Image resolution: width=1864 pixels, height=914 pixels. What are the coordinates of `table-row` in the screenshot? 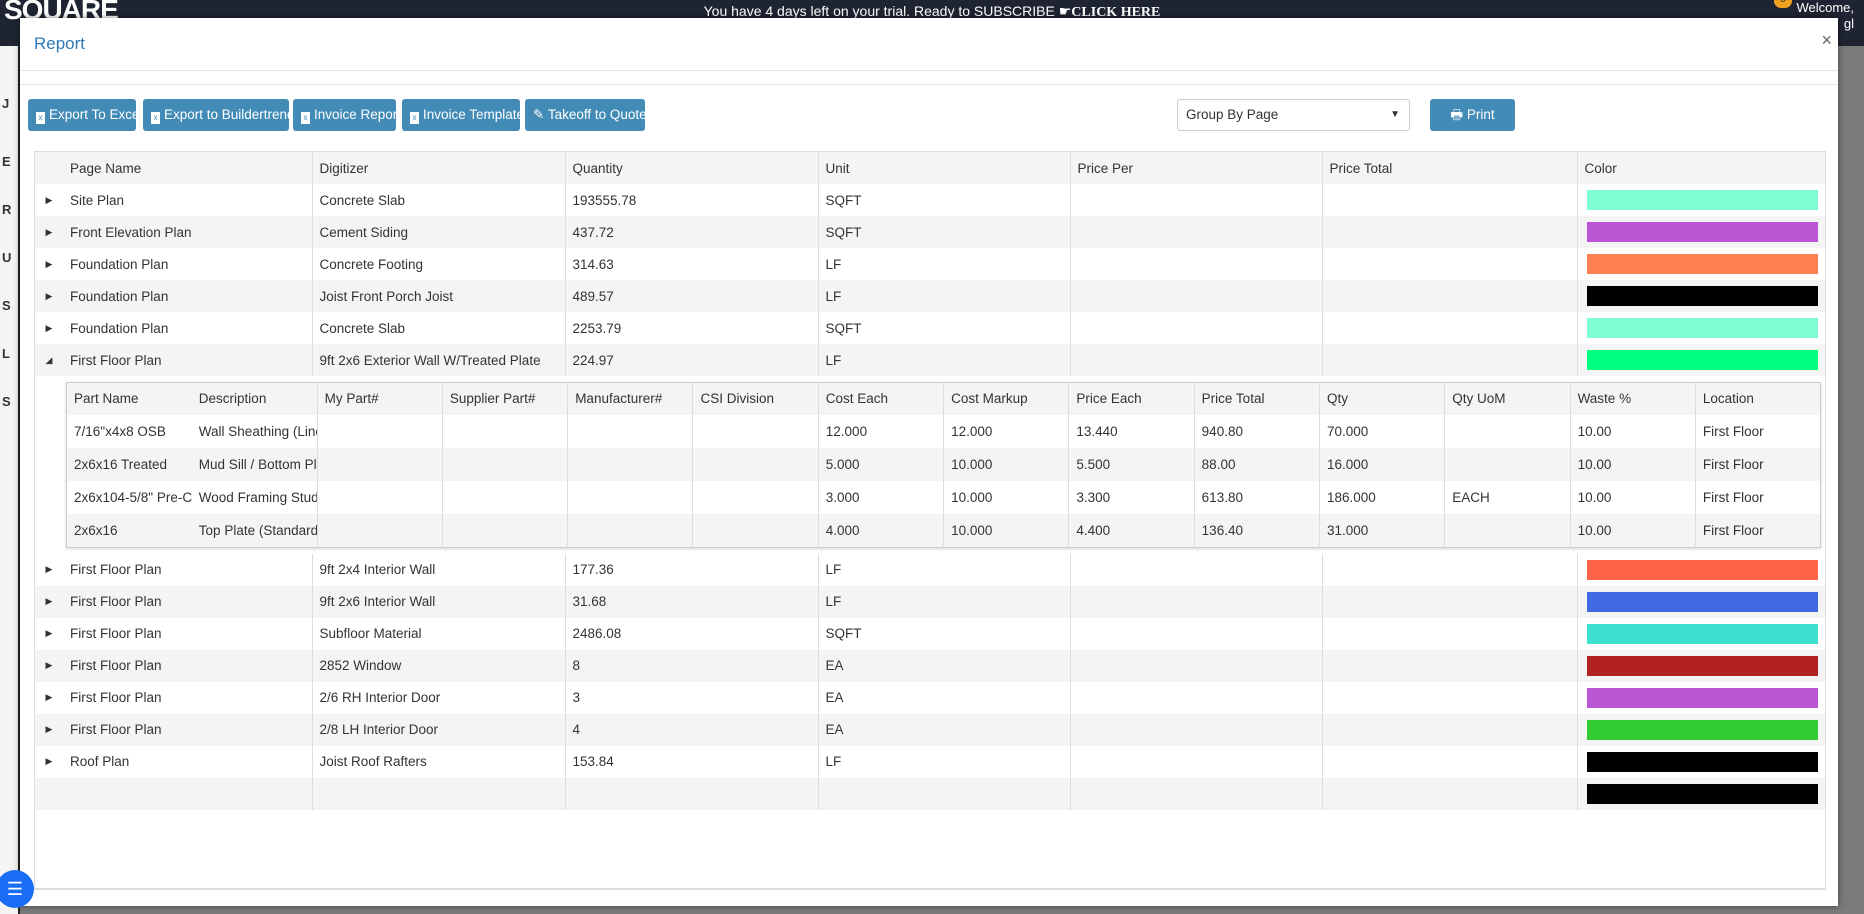 It's located at (930, 793).